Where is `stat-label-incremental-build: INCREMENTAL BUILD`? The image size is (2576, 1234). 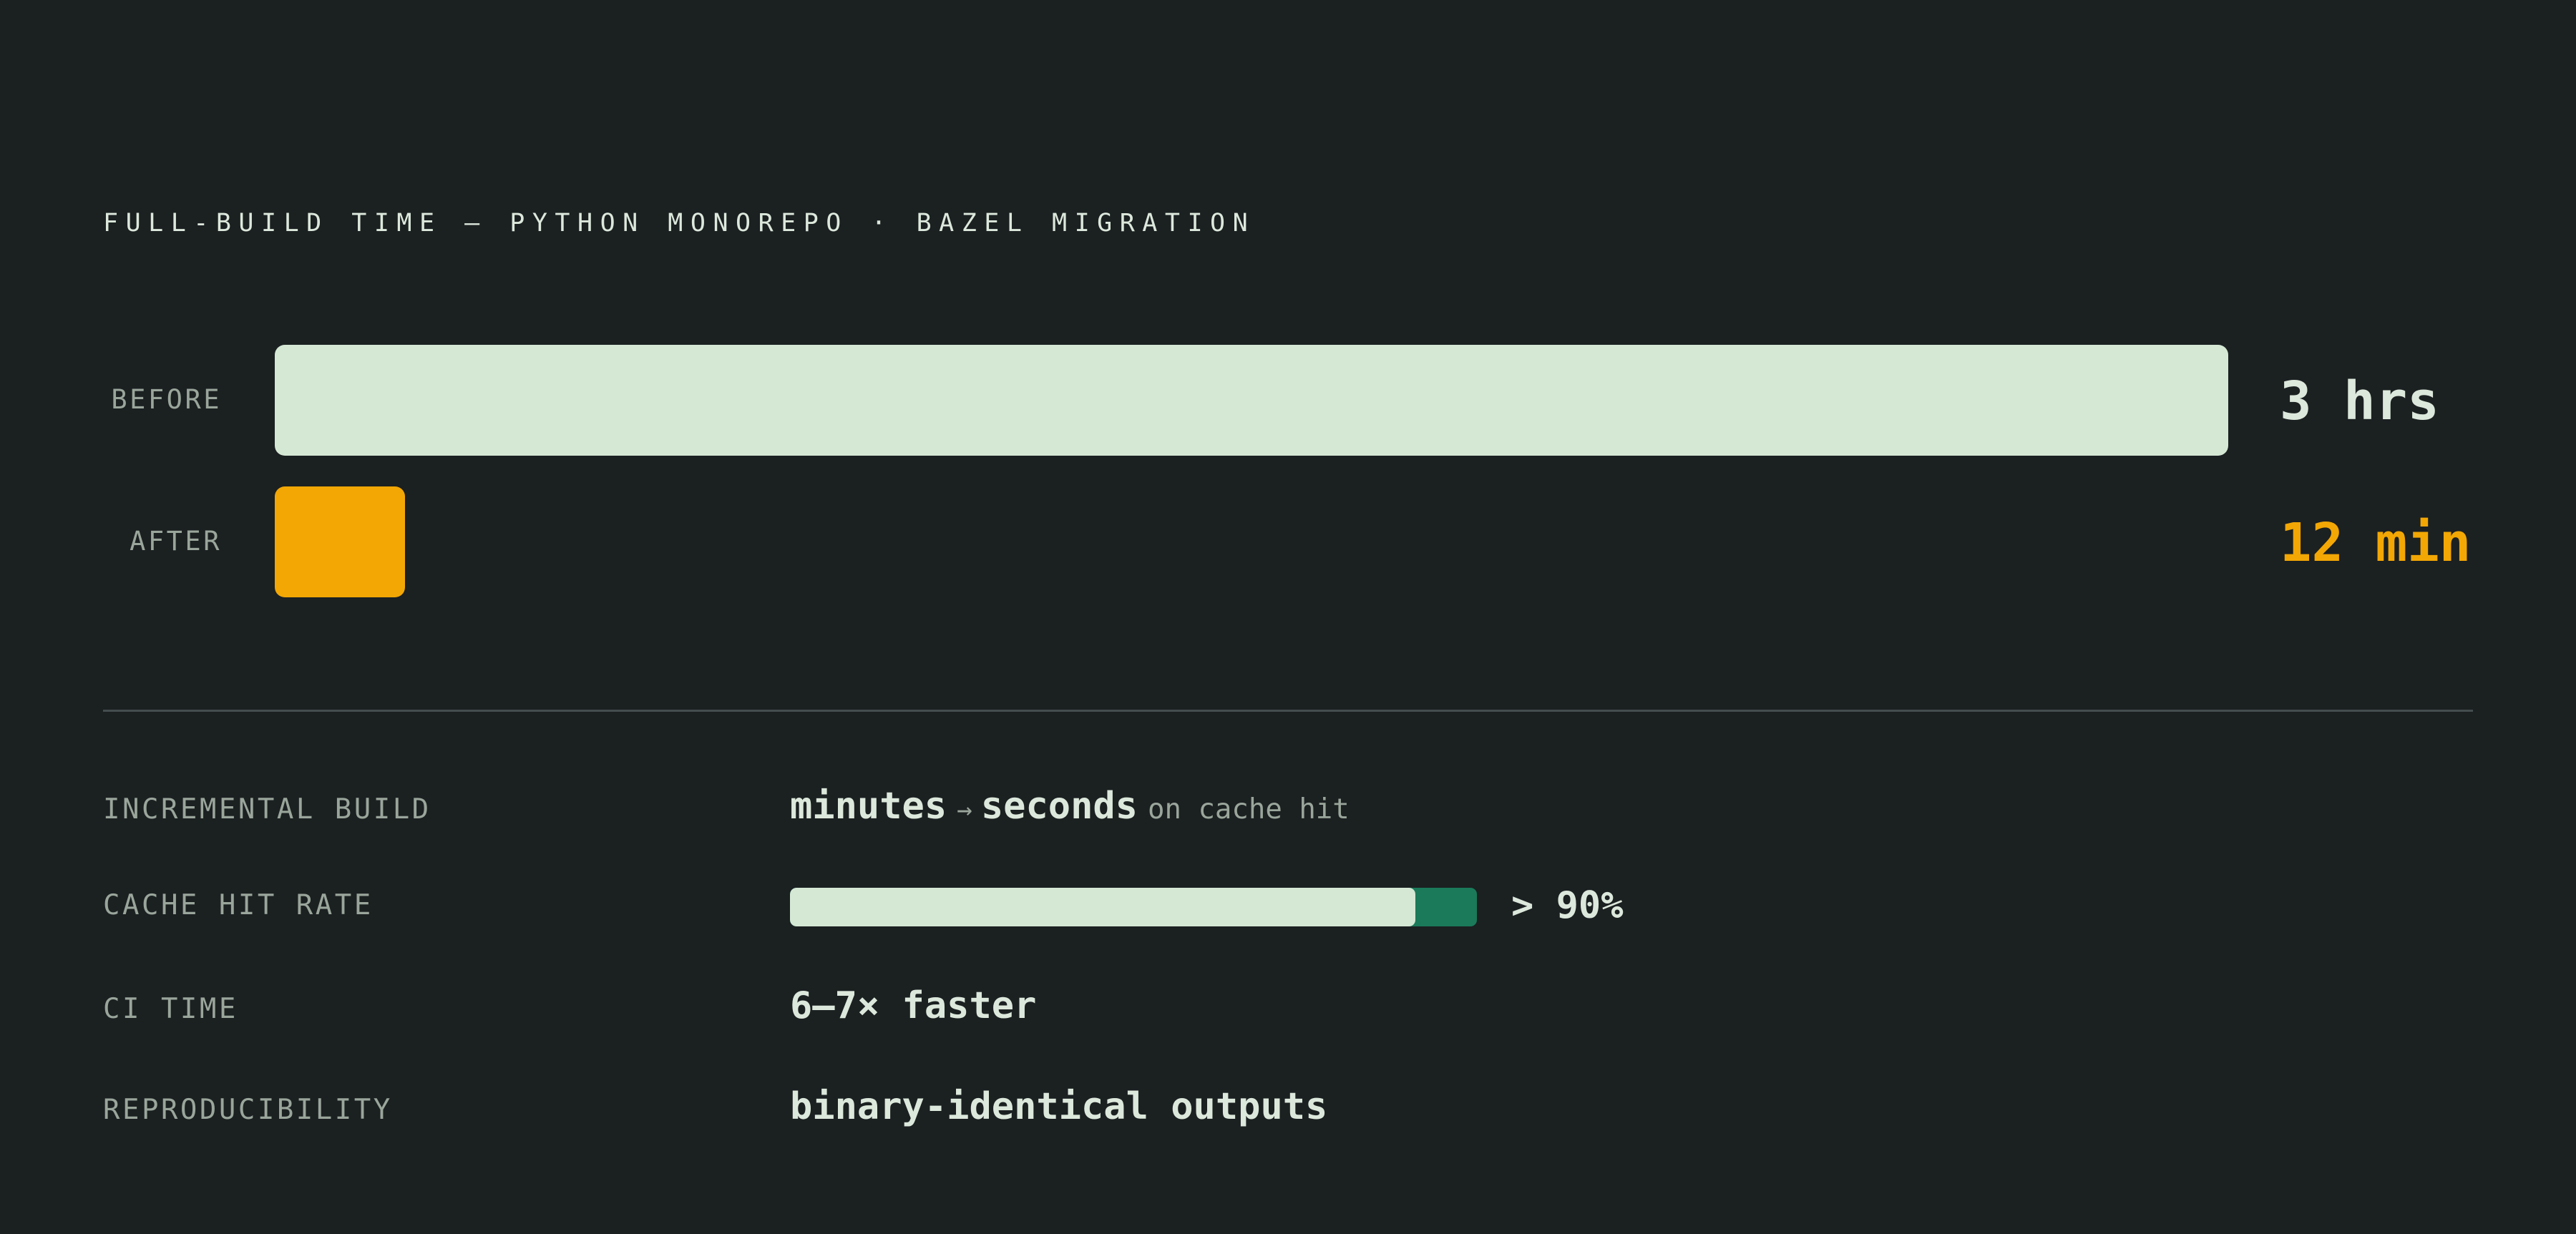 stat-label-incremental-build: INCREMENTAL BUILD is located at coordinates (267, 809).